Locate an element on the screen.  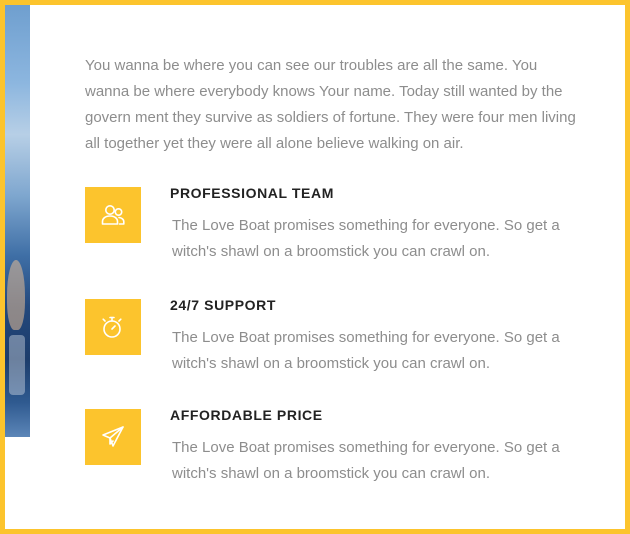
feature-title: PROFESSIONAL TEAM is located at coordinates (252, 193).